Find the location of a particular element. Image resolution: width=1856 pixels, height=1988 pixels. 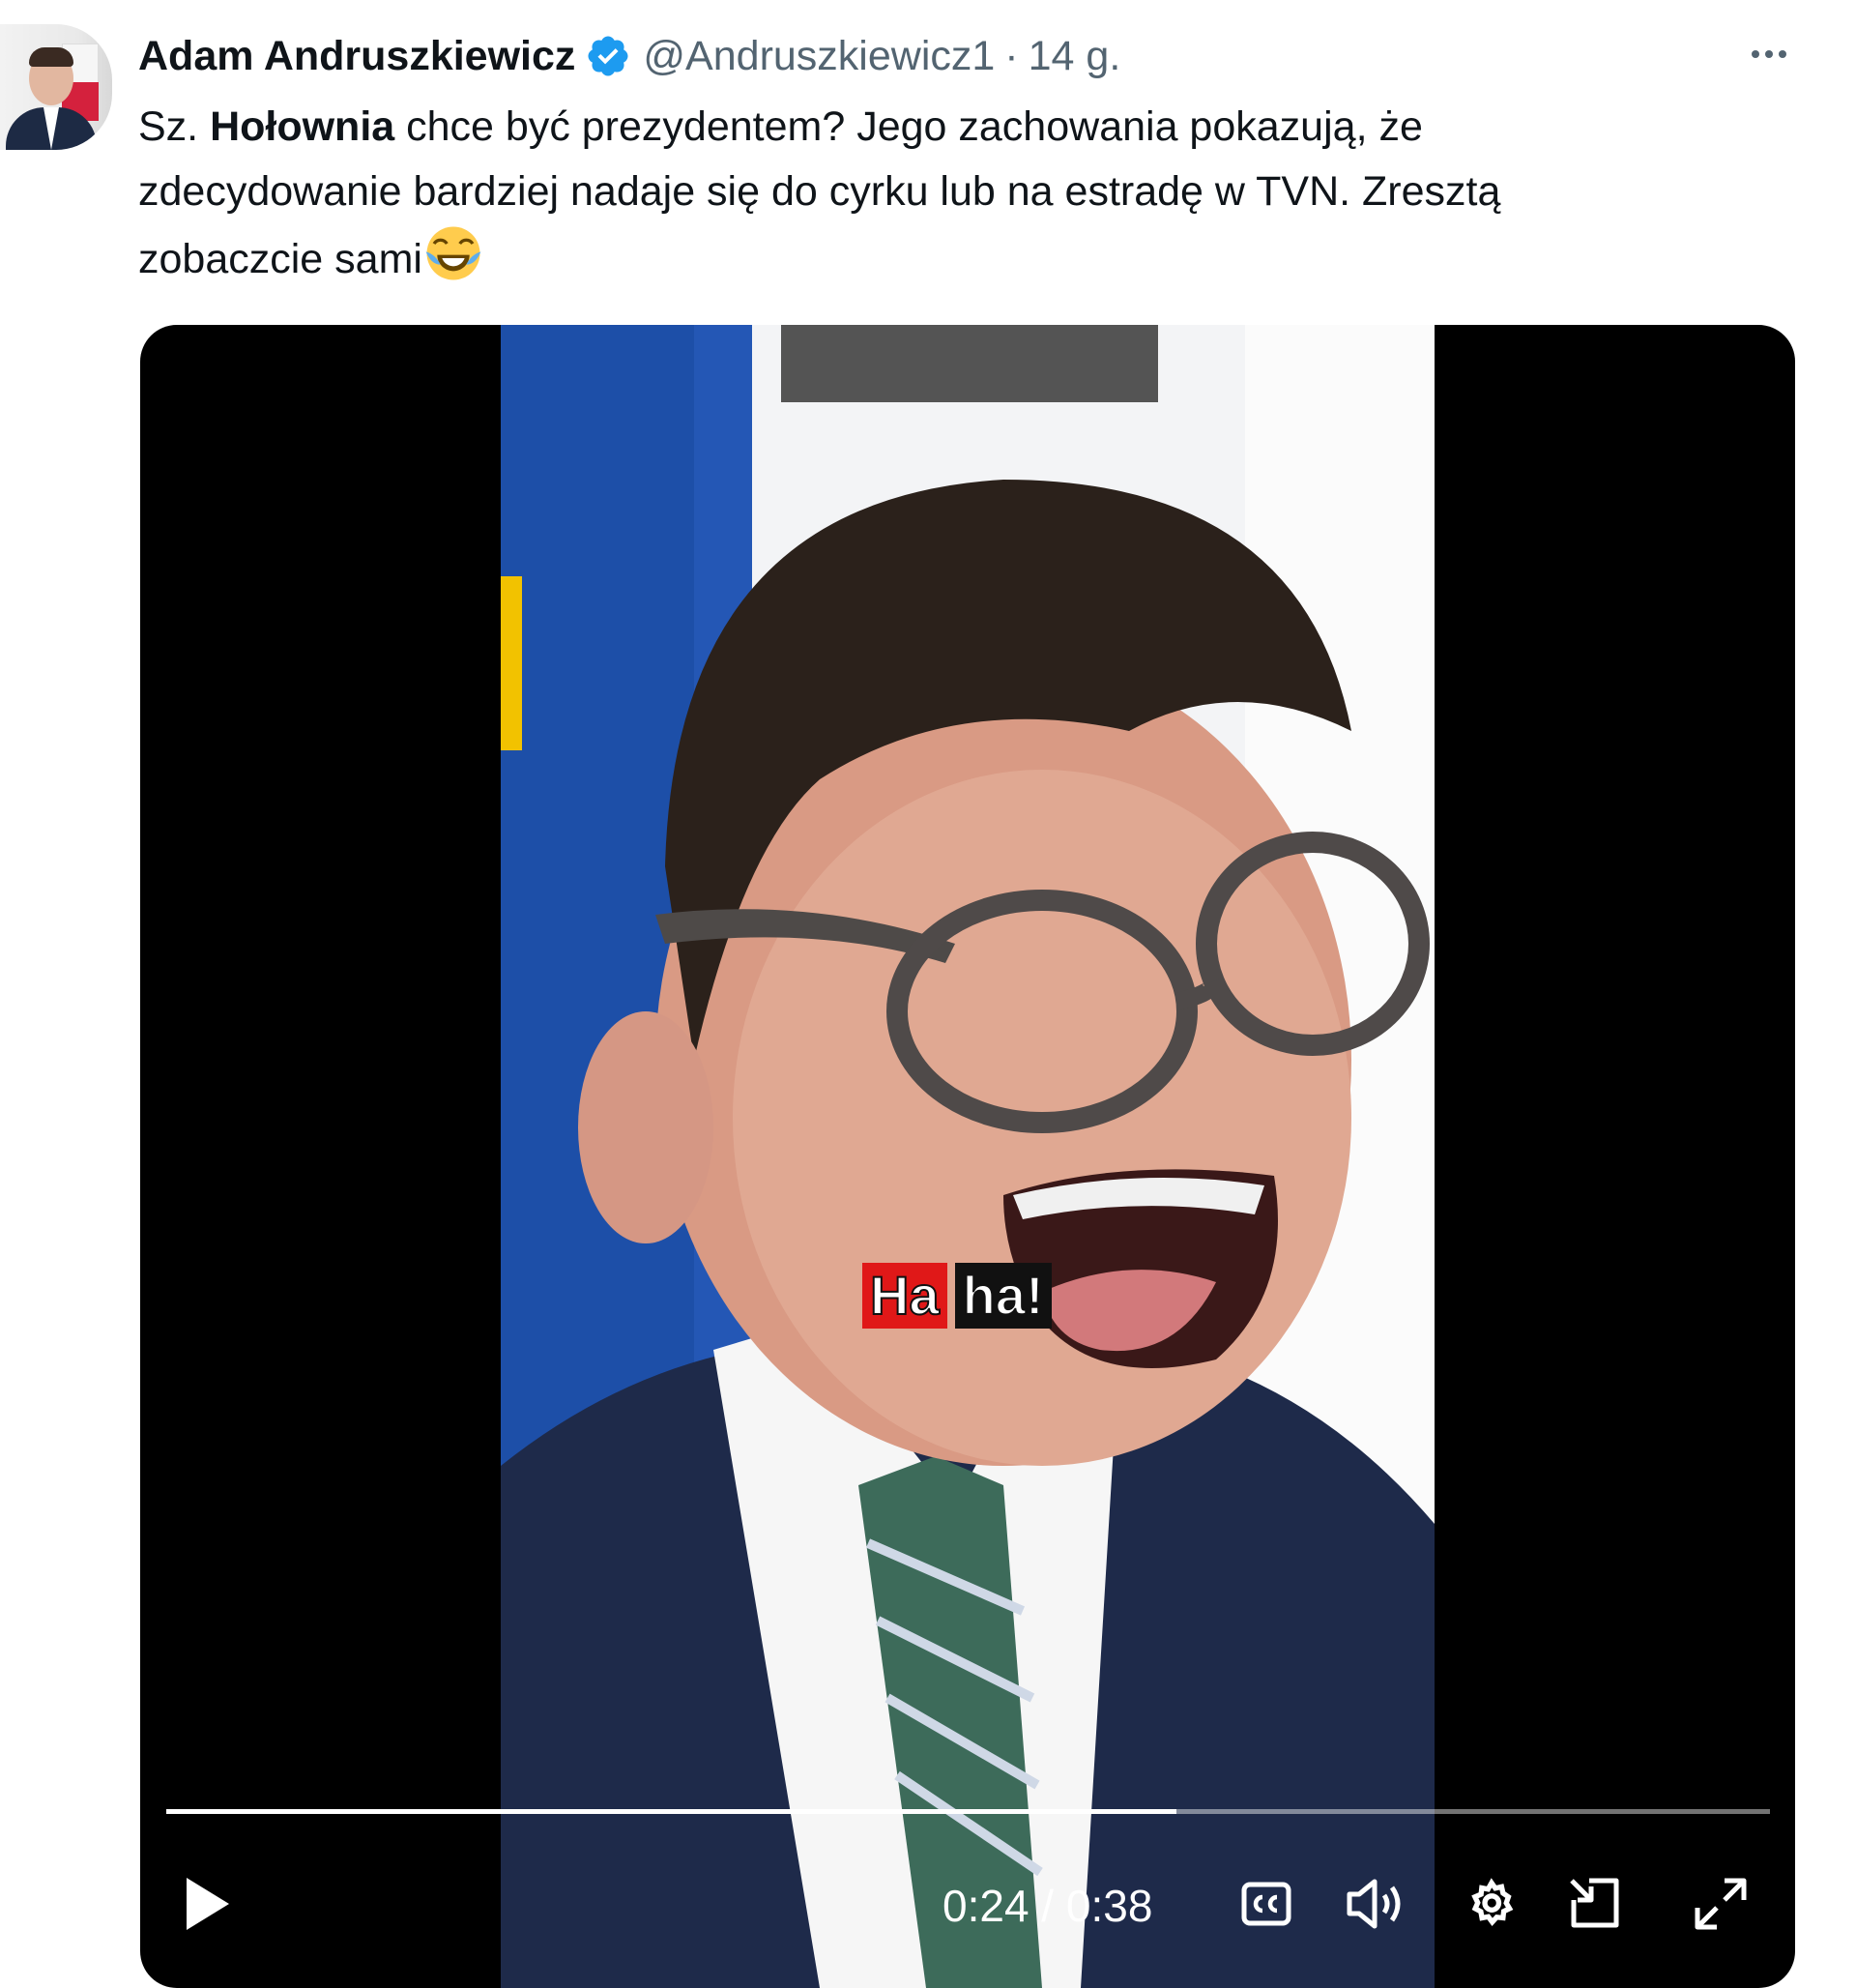

picture-in-picture-icon is located at coordinates (1595, 1904).